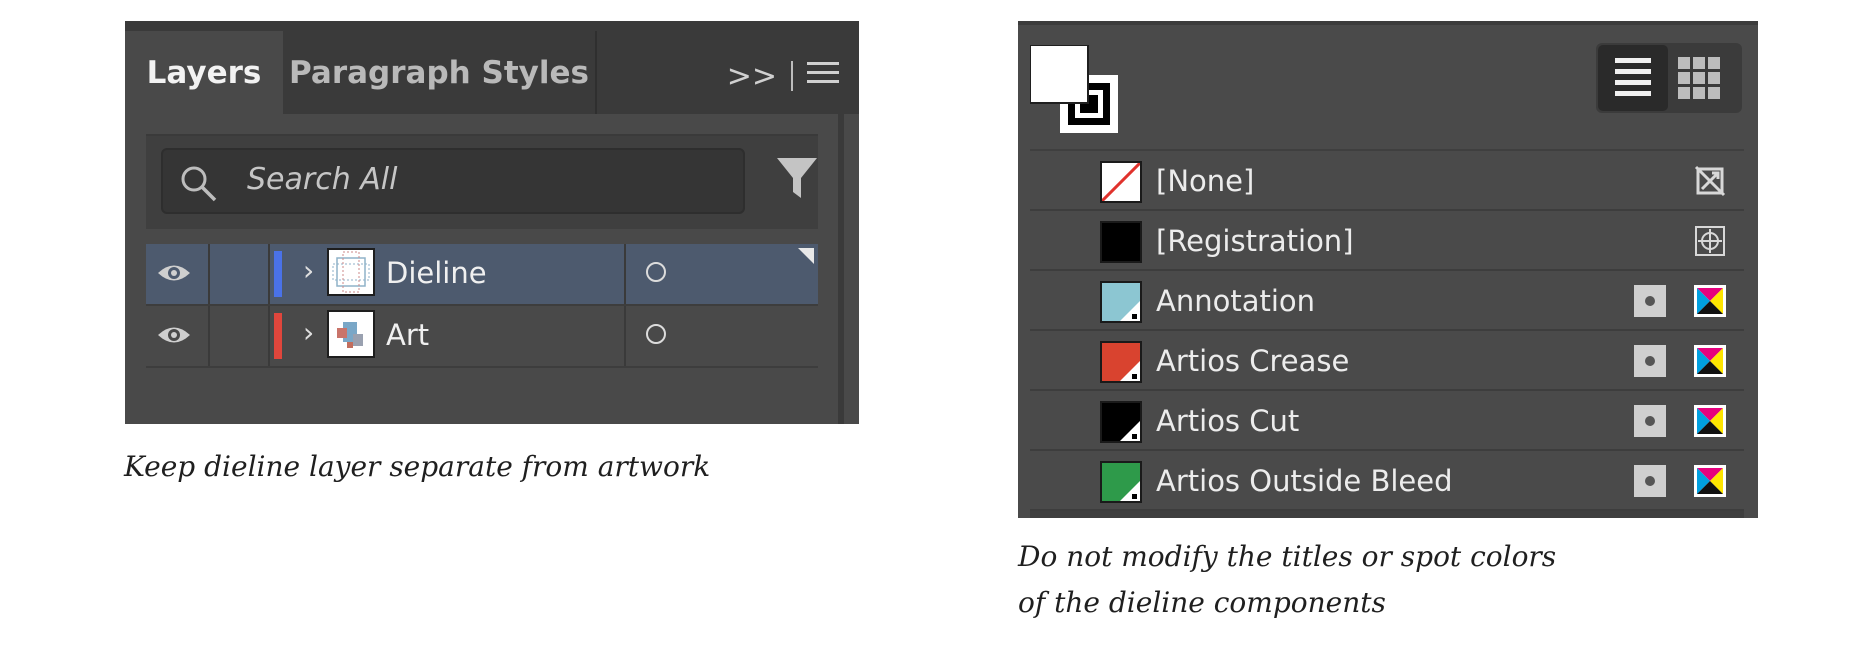 The width and height of the screenshot is (1875, 652). What do you see at coordinates (322, 179) in the screenshot?
I see `search-placeholder: Search All` at bounding box center [322, 179].